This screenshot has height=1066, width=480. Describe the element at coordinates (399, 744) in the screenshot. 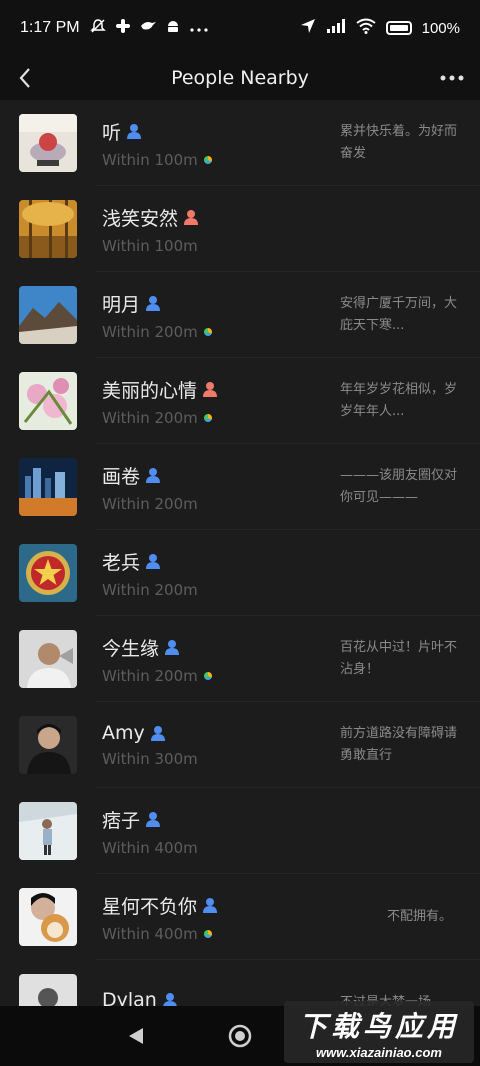

I see `signature: 前方道路没有障碍请勇敢直行` at that location.